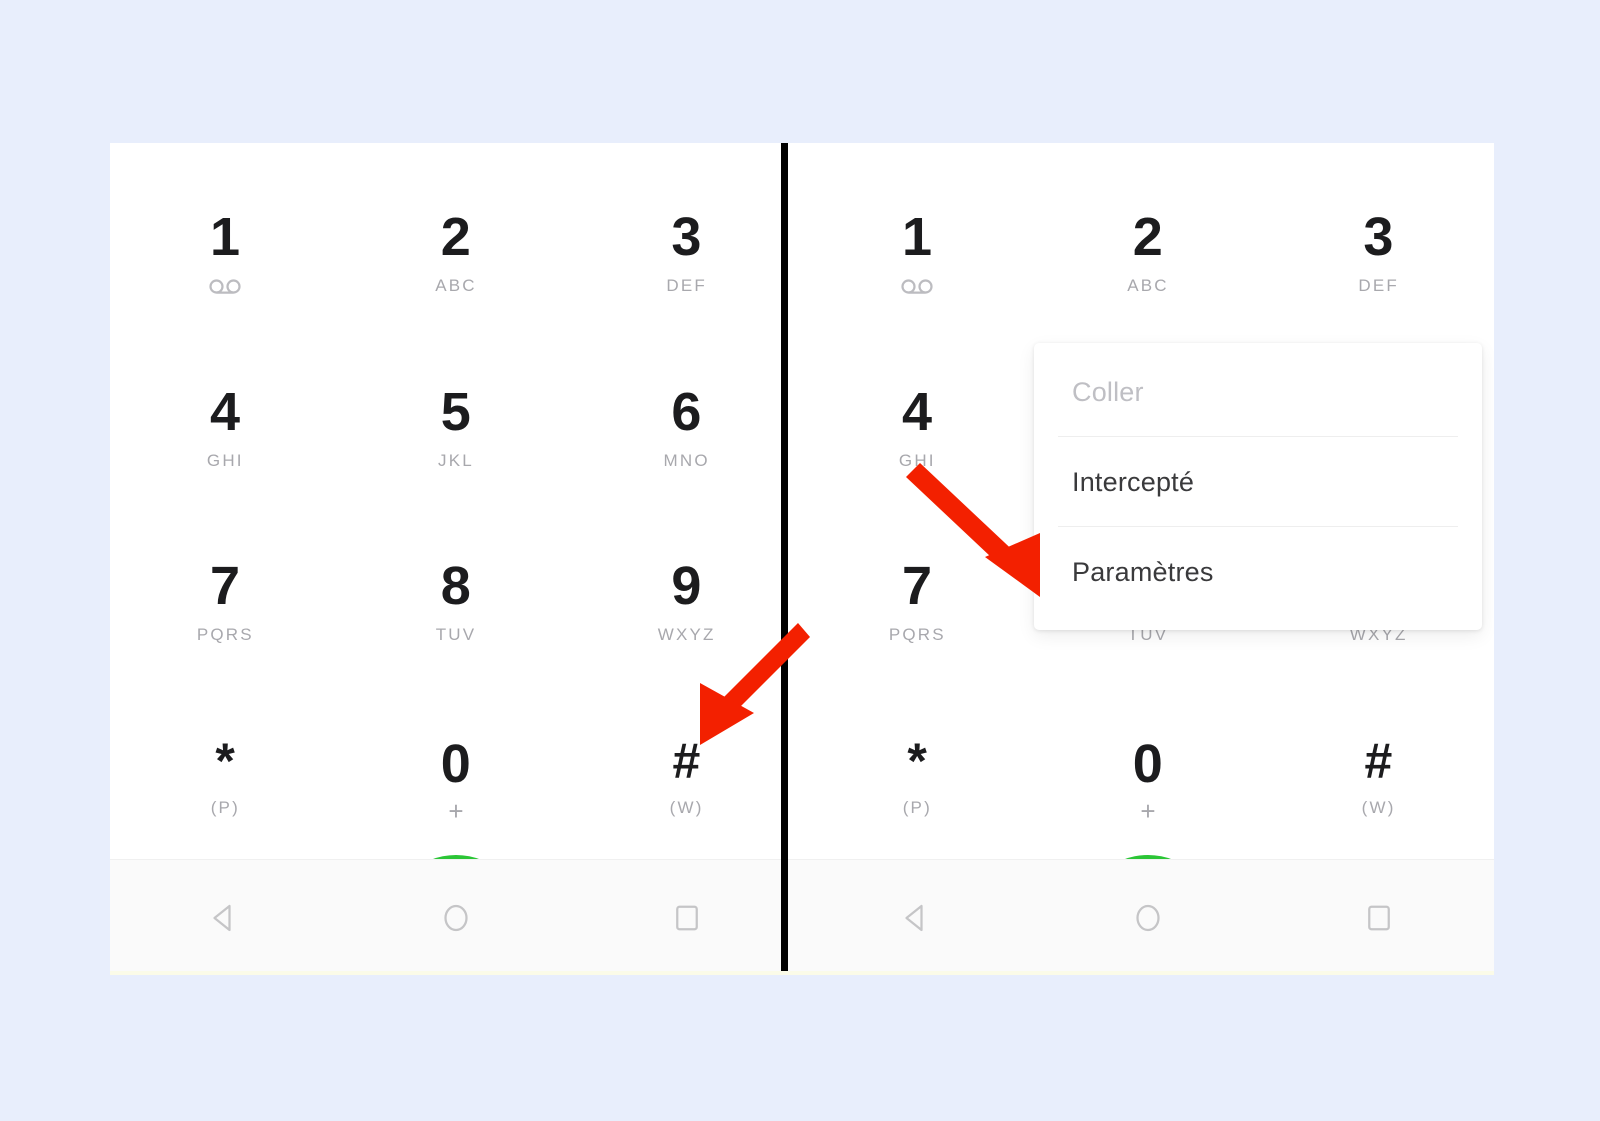 The height and width of the screenshot is (1121, 1600). Describe the element at coordinates (456, 635) in the screenshot. I see `dial-key-letters: TUV` at that location.